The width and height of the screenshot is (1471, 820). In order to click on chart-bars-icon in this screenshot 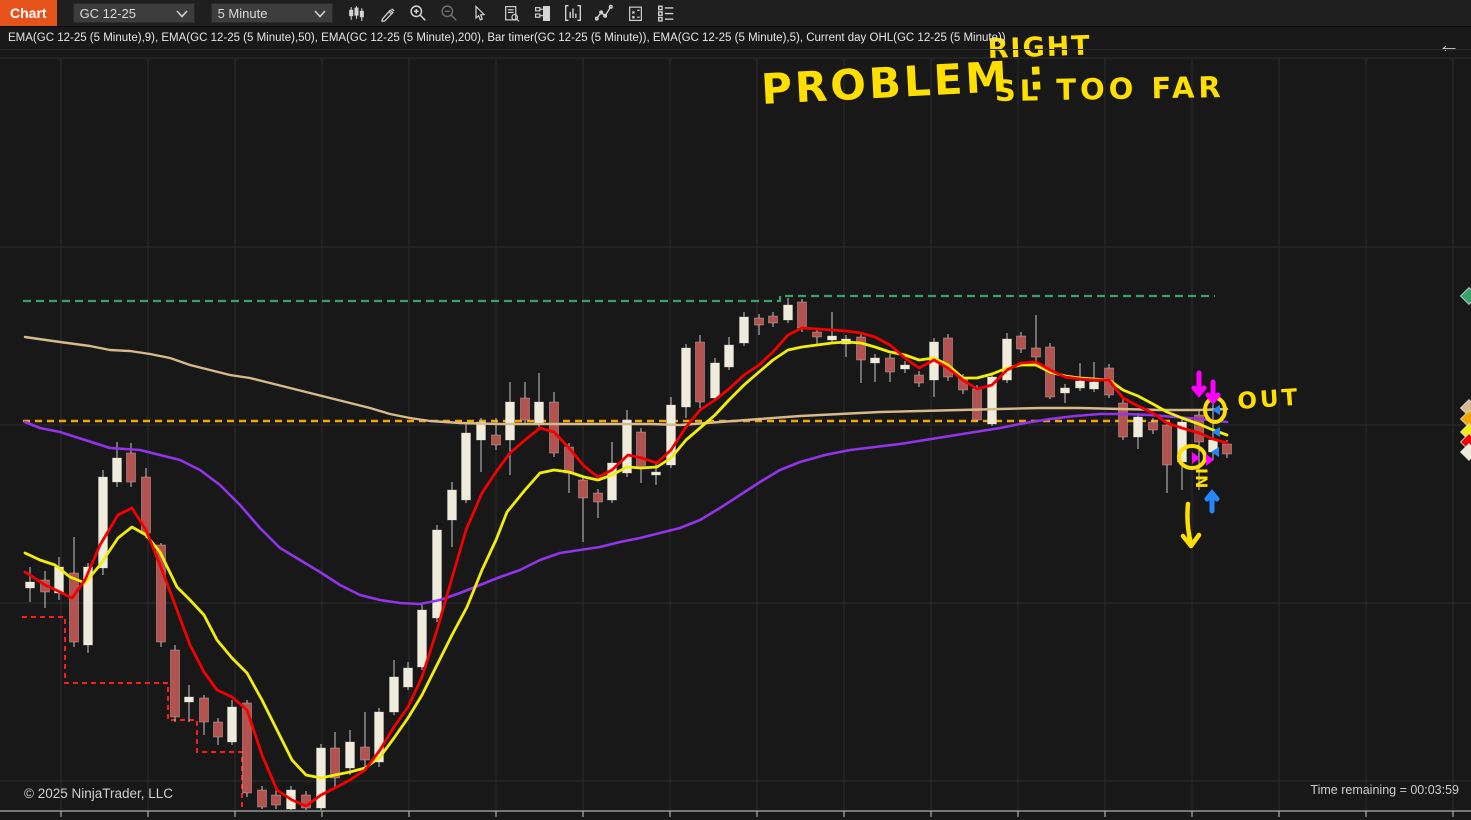, I will do `click(573, 13)`.